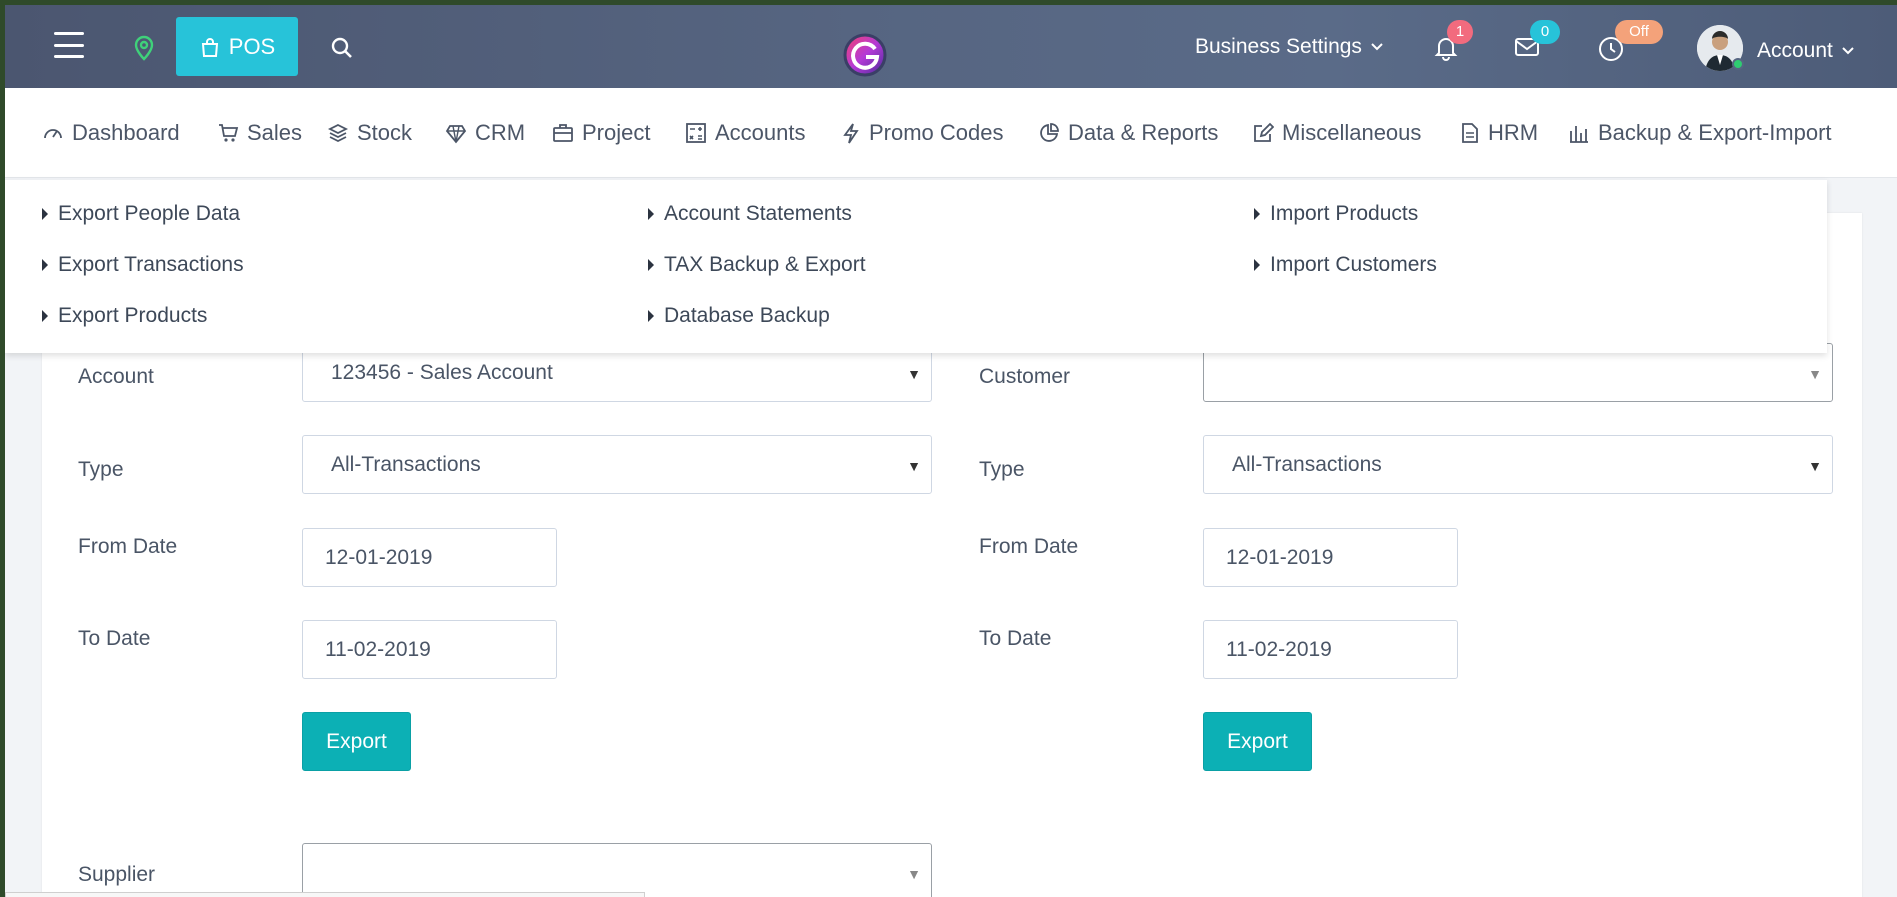 The height and width of the screenshot is (897, 1897). I want to click on pos-button: POS, so click(237, 46).